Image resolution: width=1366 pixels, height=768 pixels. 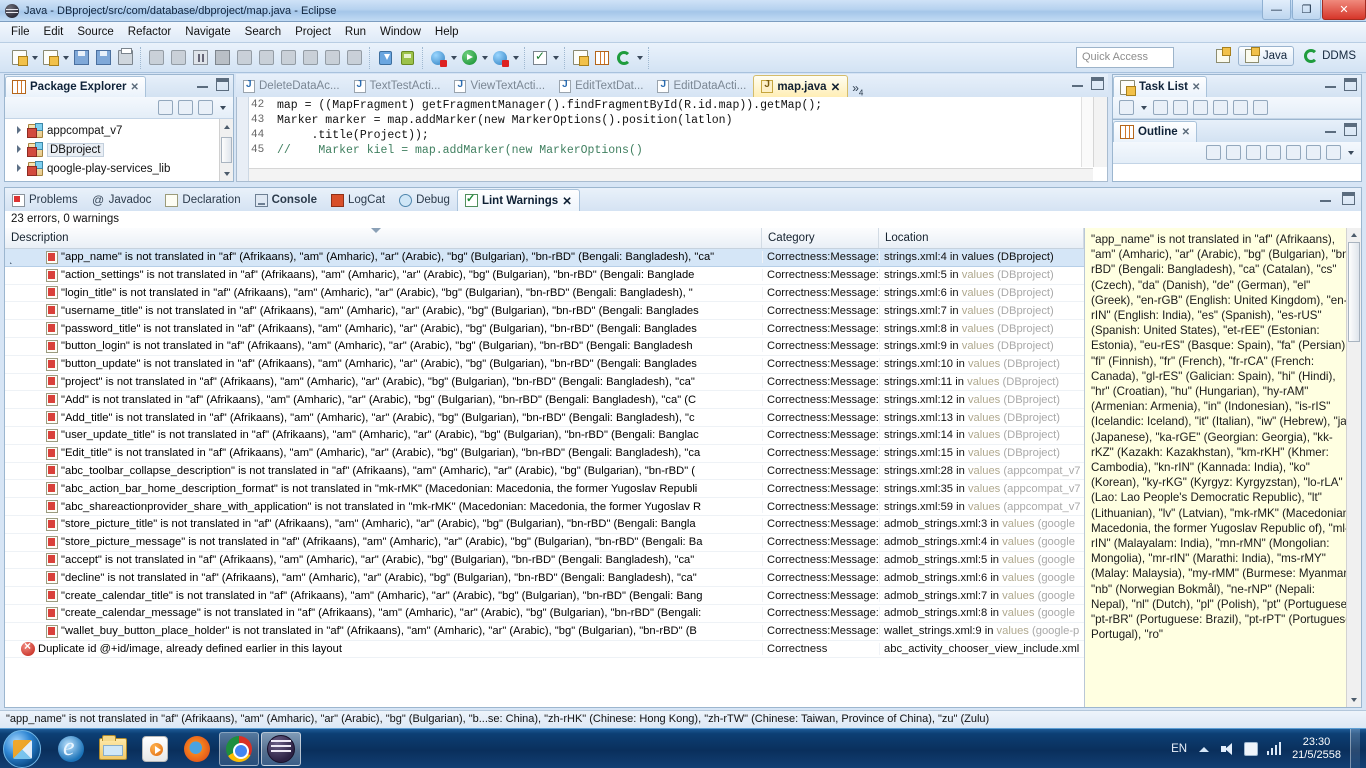 I want to click on menu-navigate: Navigate, so click(x=207, y=32).